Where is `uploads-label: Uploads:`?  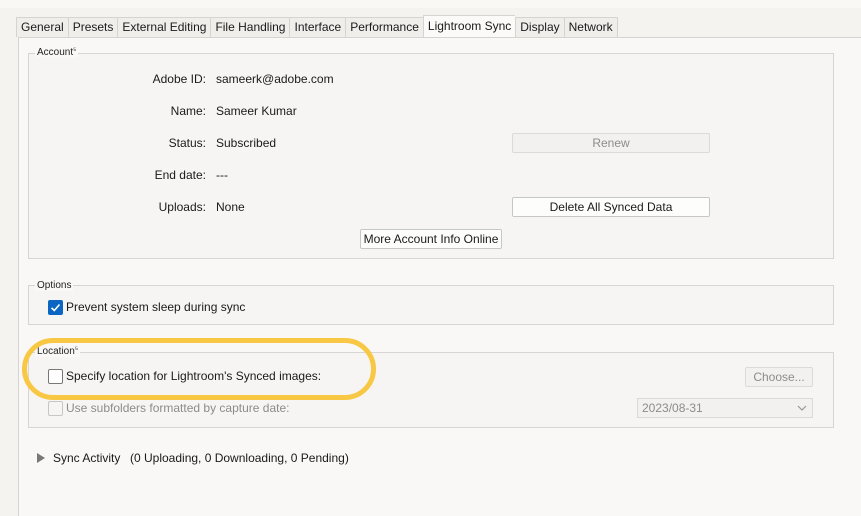 uploads-label: Uploads: is located at coordinates (182, 207).